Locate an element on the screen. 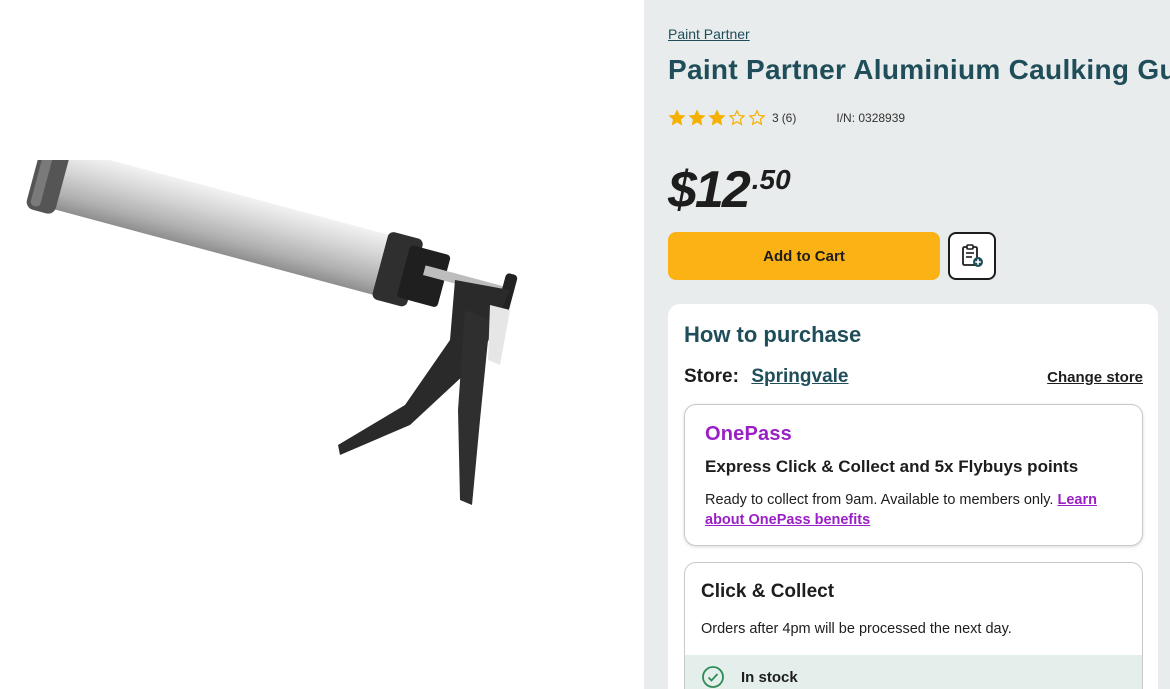 The width and height of the screenshot is (1170, 689). check-circle-icon is located at coordinates (713, 677).